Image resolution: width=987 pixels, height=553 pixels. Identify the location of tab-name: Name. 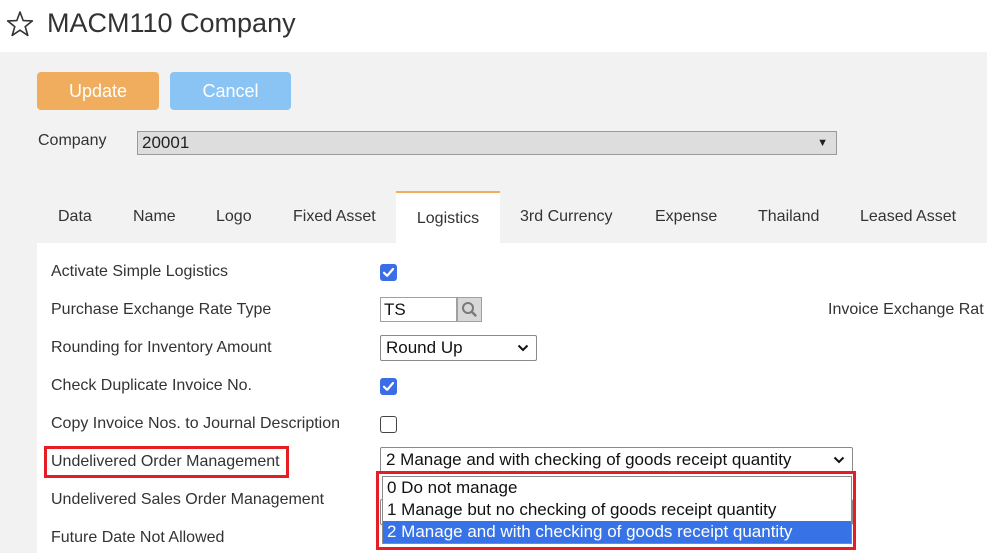
(154, 217).